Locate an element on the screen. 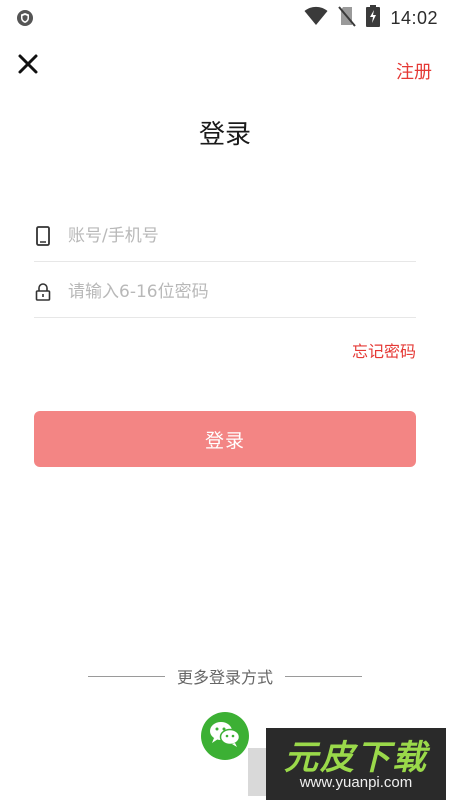 The height and width of the screenshot is (800, 450). status-icons: 14:02 is located at coordinates (371, 18).